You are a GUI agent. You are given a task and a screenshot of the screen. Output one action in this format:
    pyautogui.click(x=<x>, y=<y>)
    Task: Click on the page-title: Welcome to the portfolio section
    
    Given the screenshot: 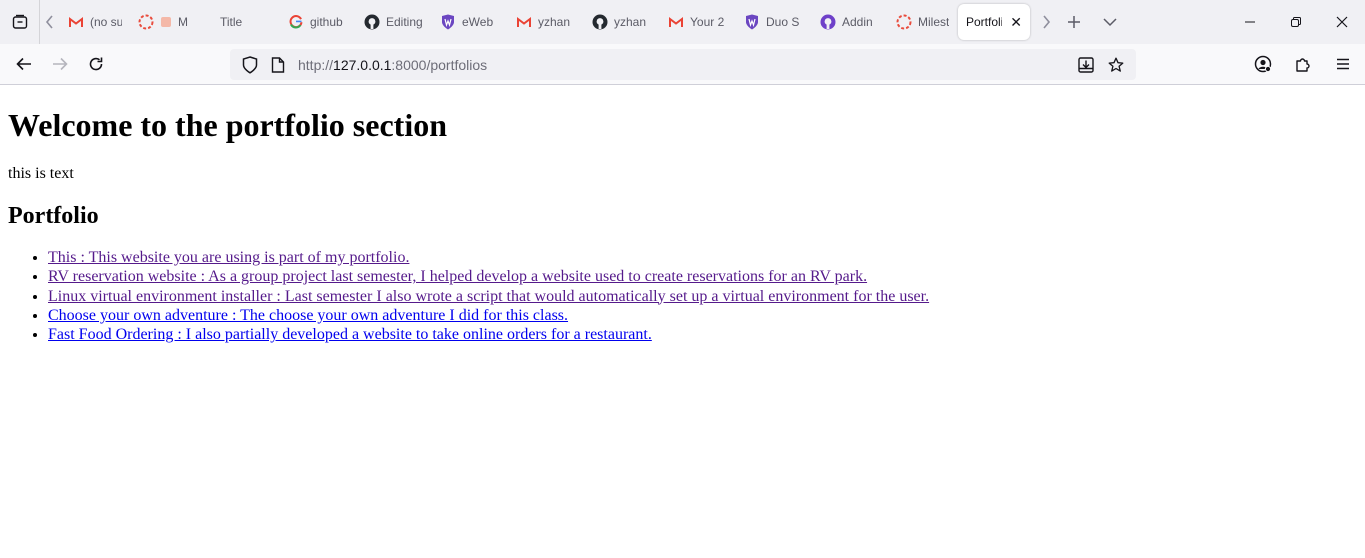 What is the action you would take?
    pyautogui.click(x=227, y=125)
    